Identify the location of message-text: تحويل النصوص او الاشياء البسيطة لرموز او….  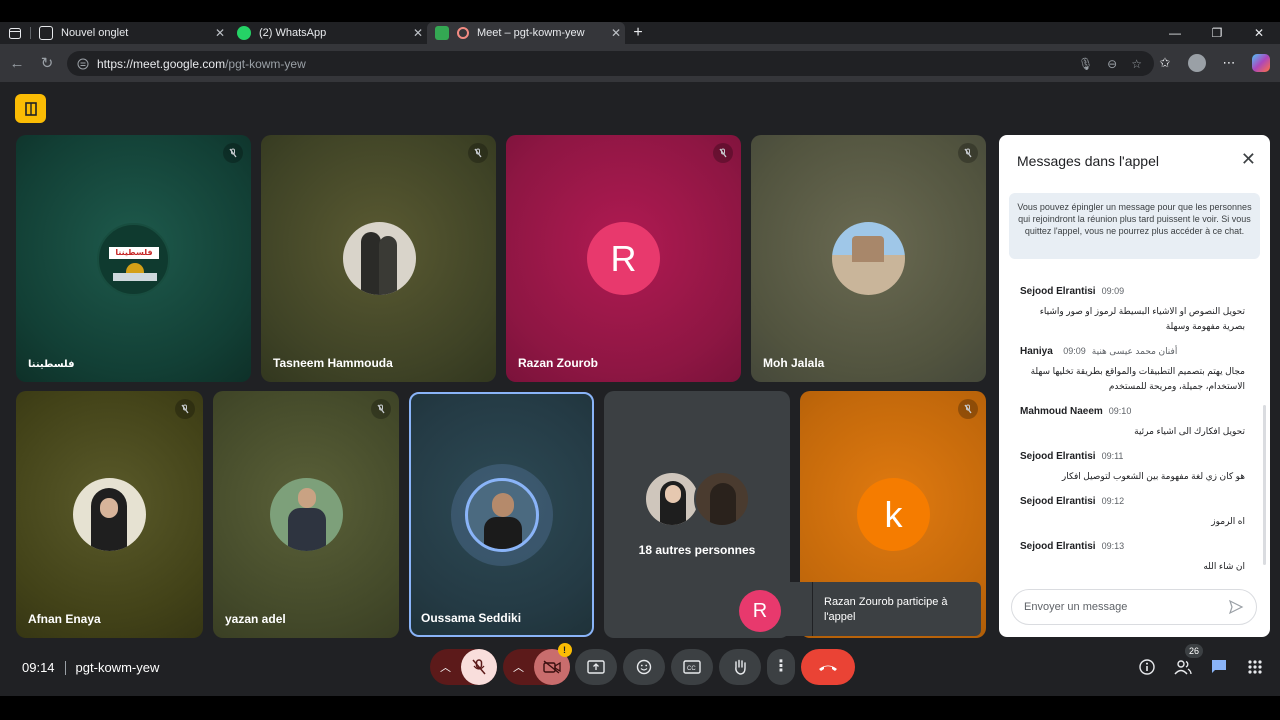
(1142, 318).